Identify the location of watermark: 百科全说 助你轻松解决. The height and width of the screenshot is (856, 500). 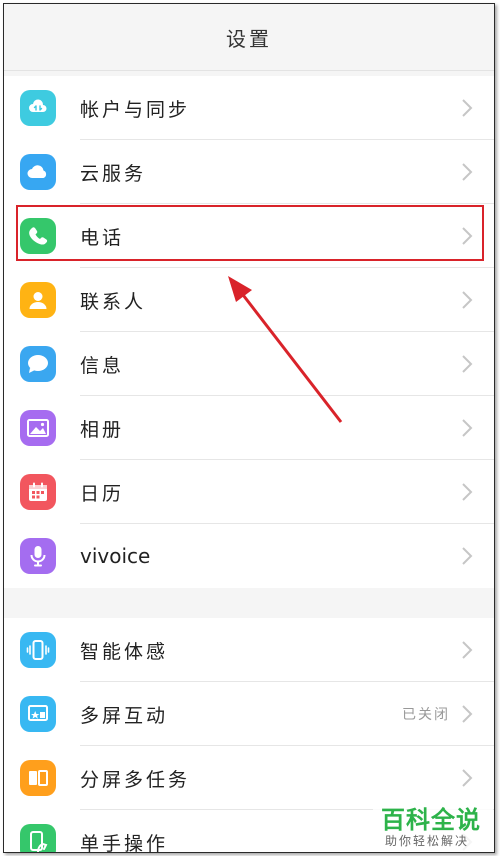
(433, 825).